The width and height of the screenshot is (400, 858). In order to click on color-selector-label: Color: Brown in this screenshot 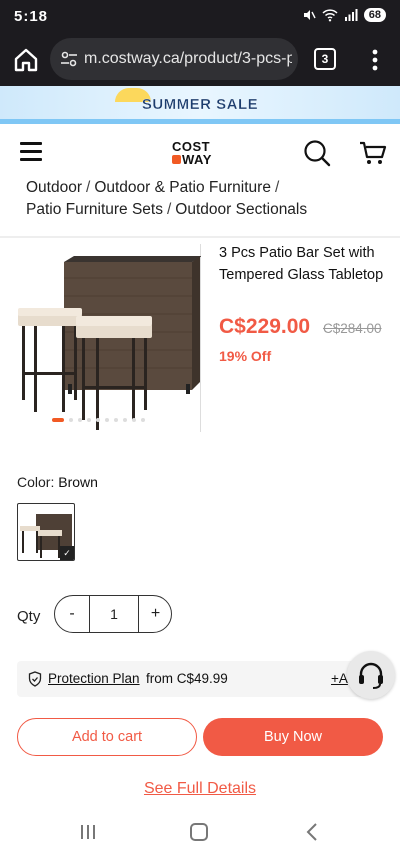, I will do `click(57, 482)`.